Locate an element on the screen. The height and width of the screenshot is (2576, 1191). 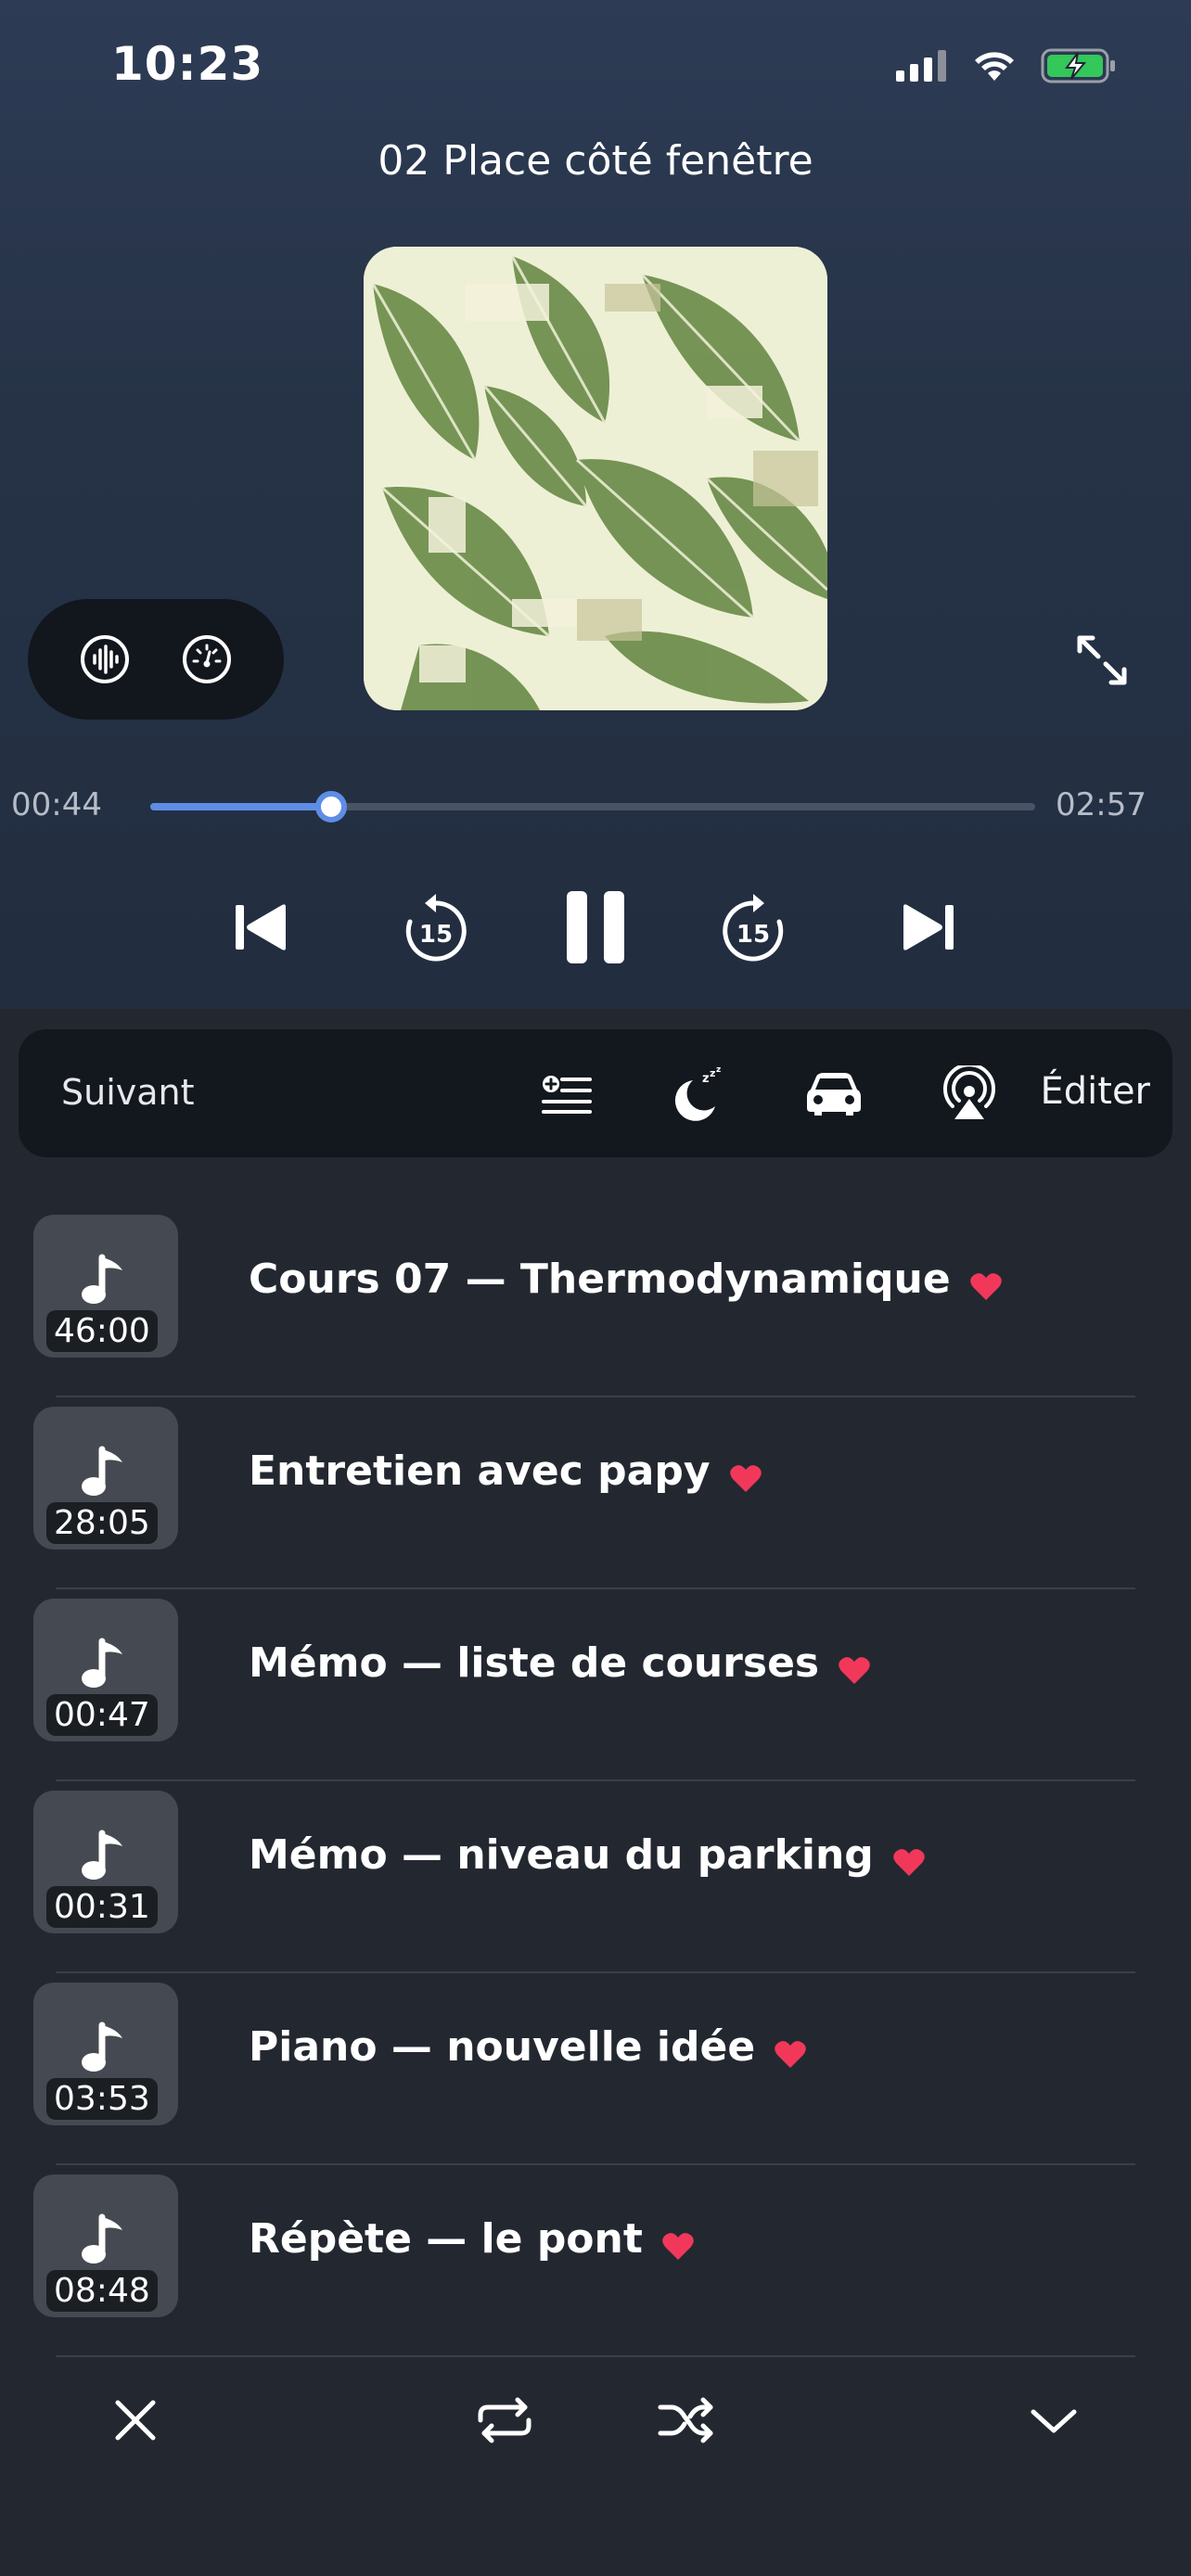
queue-track-title: Piano — nouvelle idée is located at coordinates (502, 2047).